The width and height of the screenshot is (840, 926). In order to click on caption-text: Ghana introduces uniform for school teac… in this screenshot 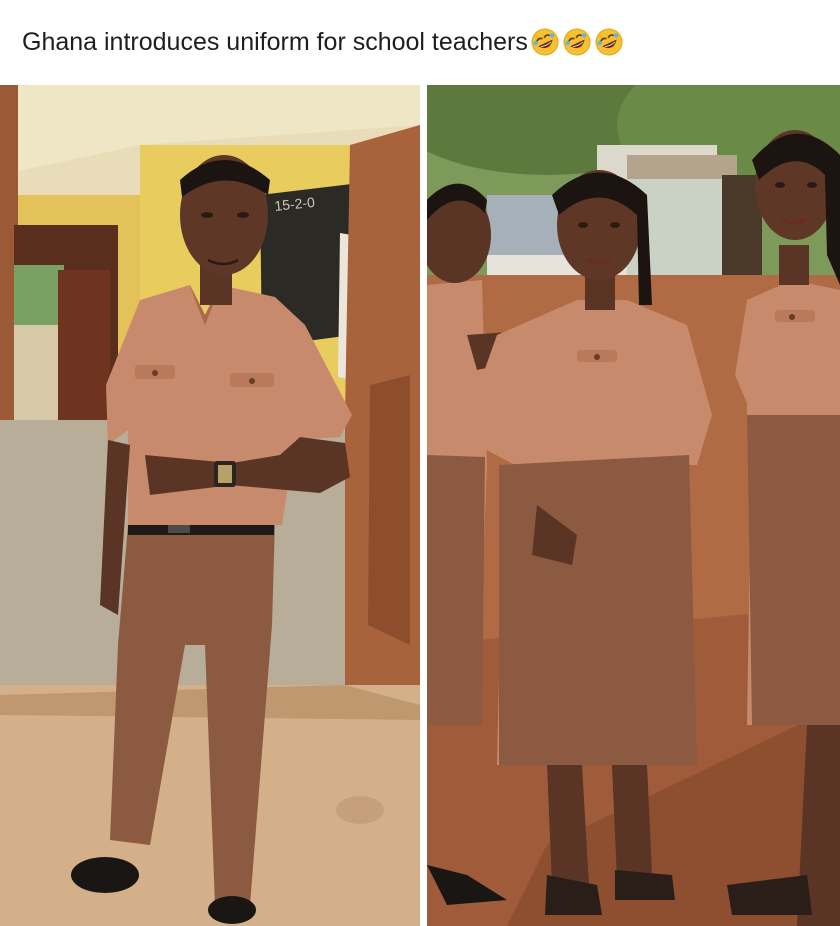, I will do `click(275, 41)`.